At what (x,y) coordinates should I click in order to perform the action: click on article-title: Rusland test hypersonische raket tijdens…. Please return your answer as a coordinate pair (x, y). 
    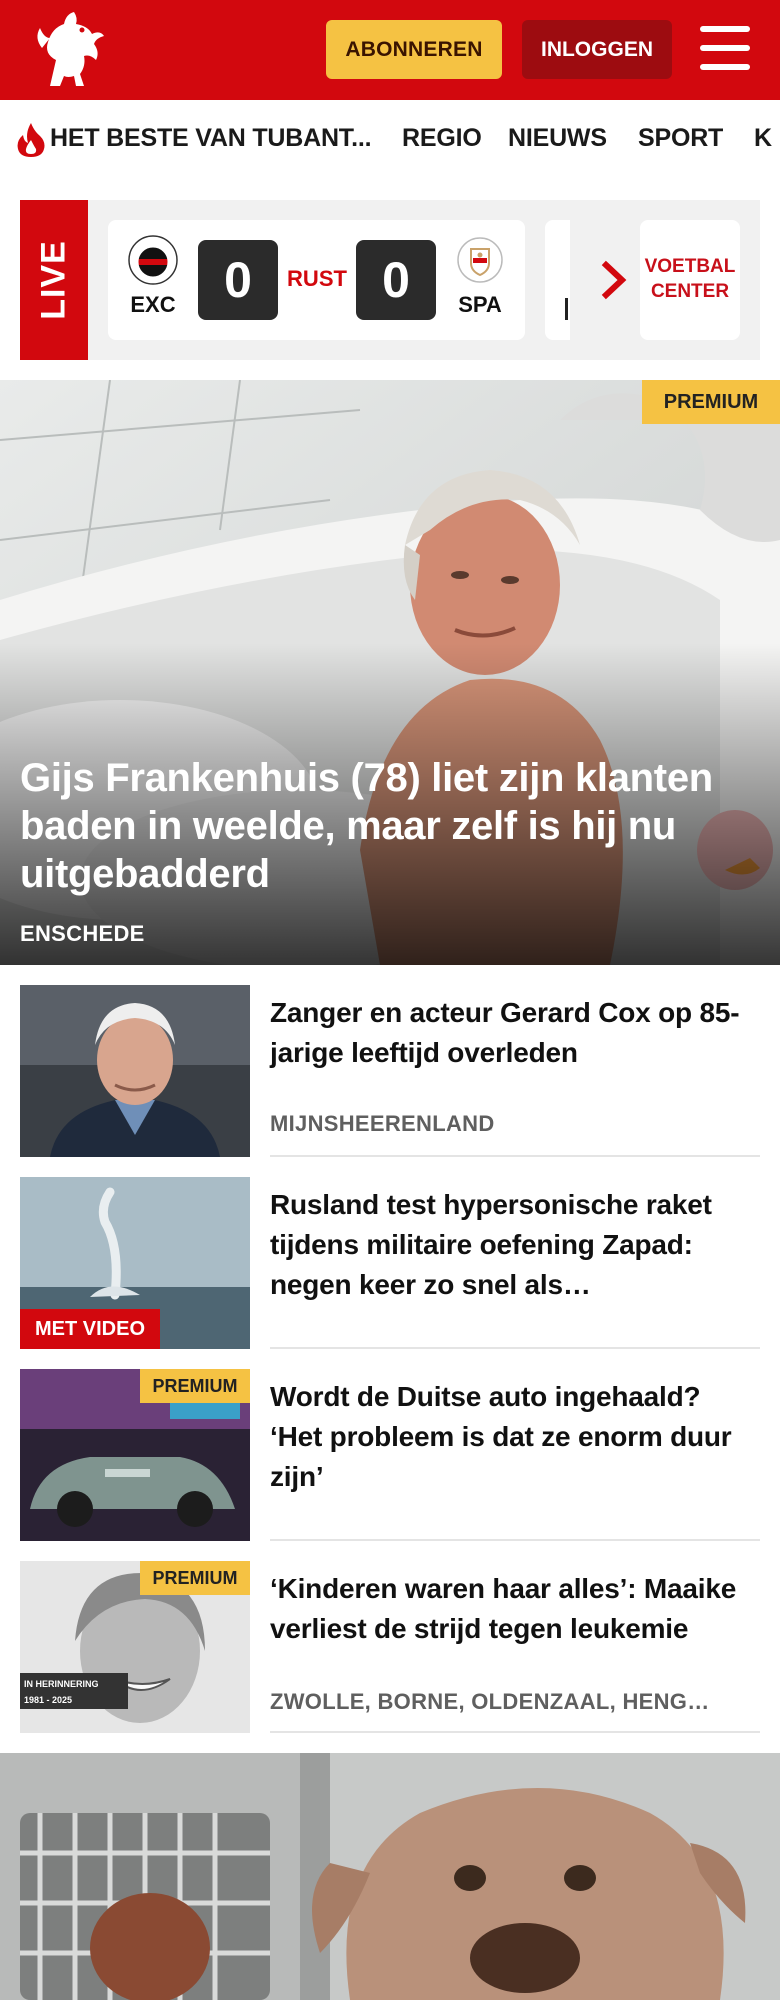
    Looking at the image, I should click on (491, 1244).